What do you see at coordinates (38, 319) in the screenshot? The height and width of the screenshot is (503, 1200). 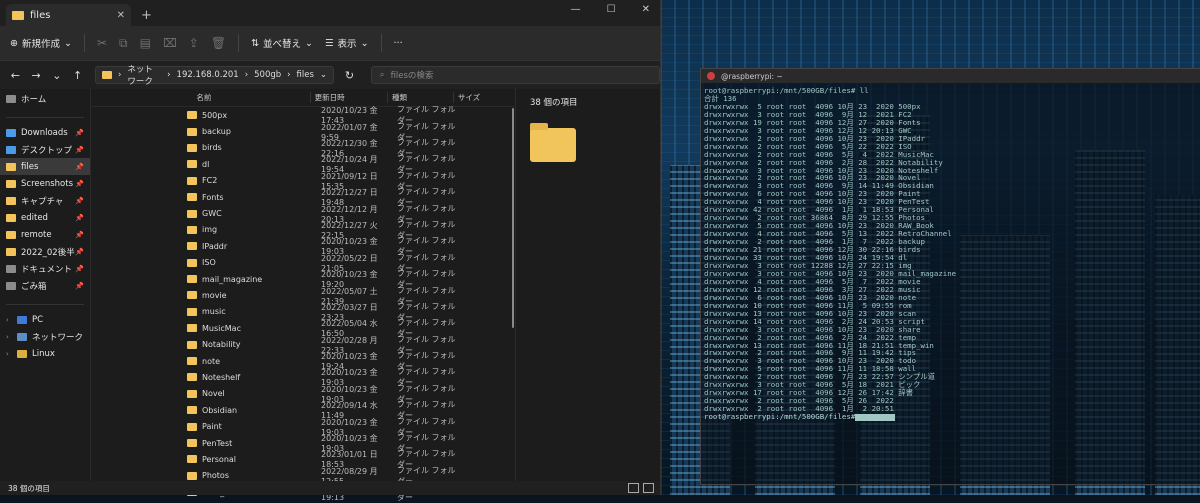 I see `sidebar-item-label: PC` at bounding box center [38, 319].